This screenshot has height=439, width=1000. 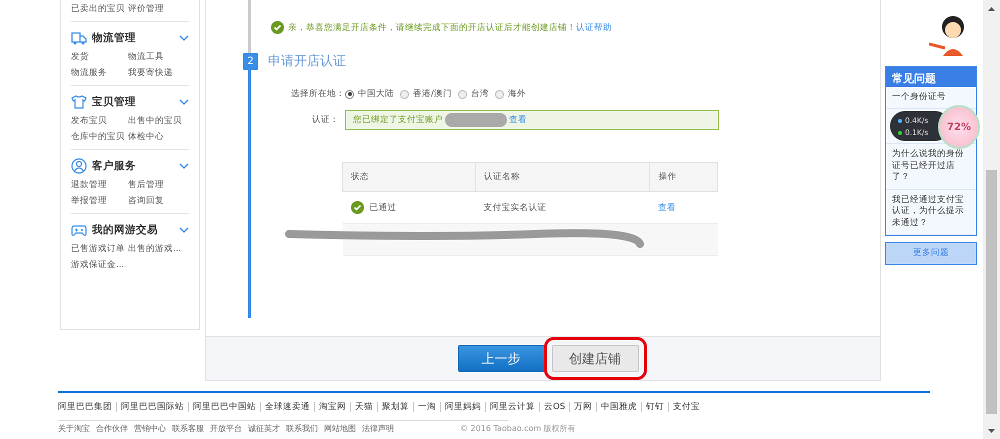 I want to click on truck-icon, so click(x=79, y=38).